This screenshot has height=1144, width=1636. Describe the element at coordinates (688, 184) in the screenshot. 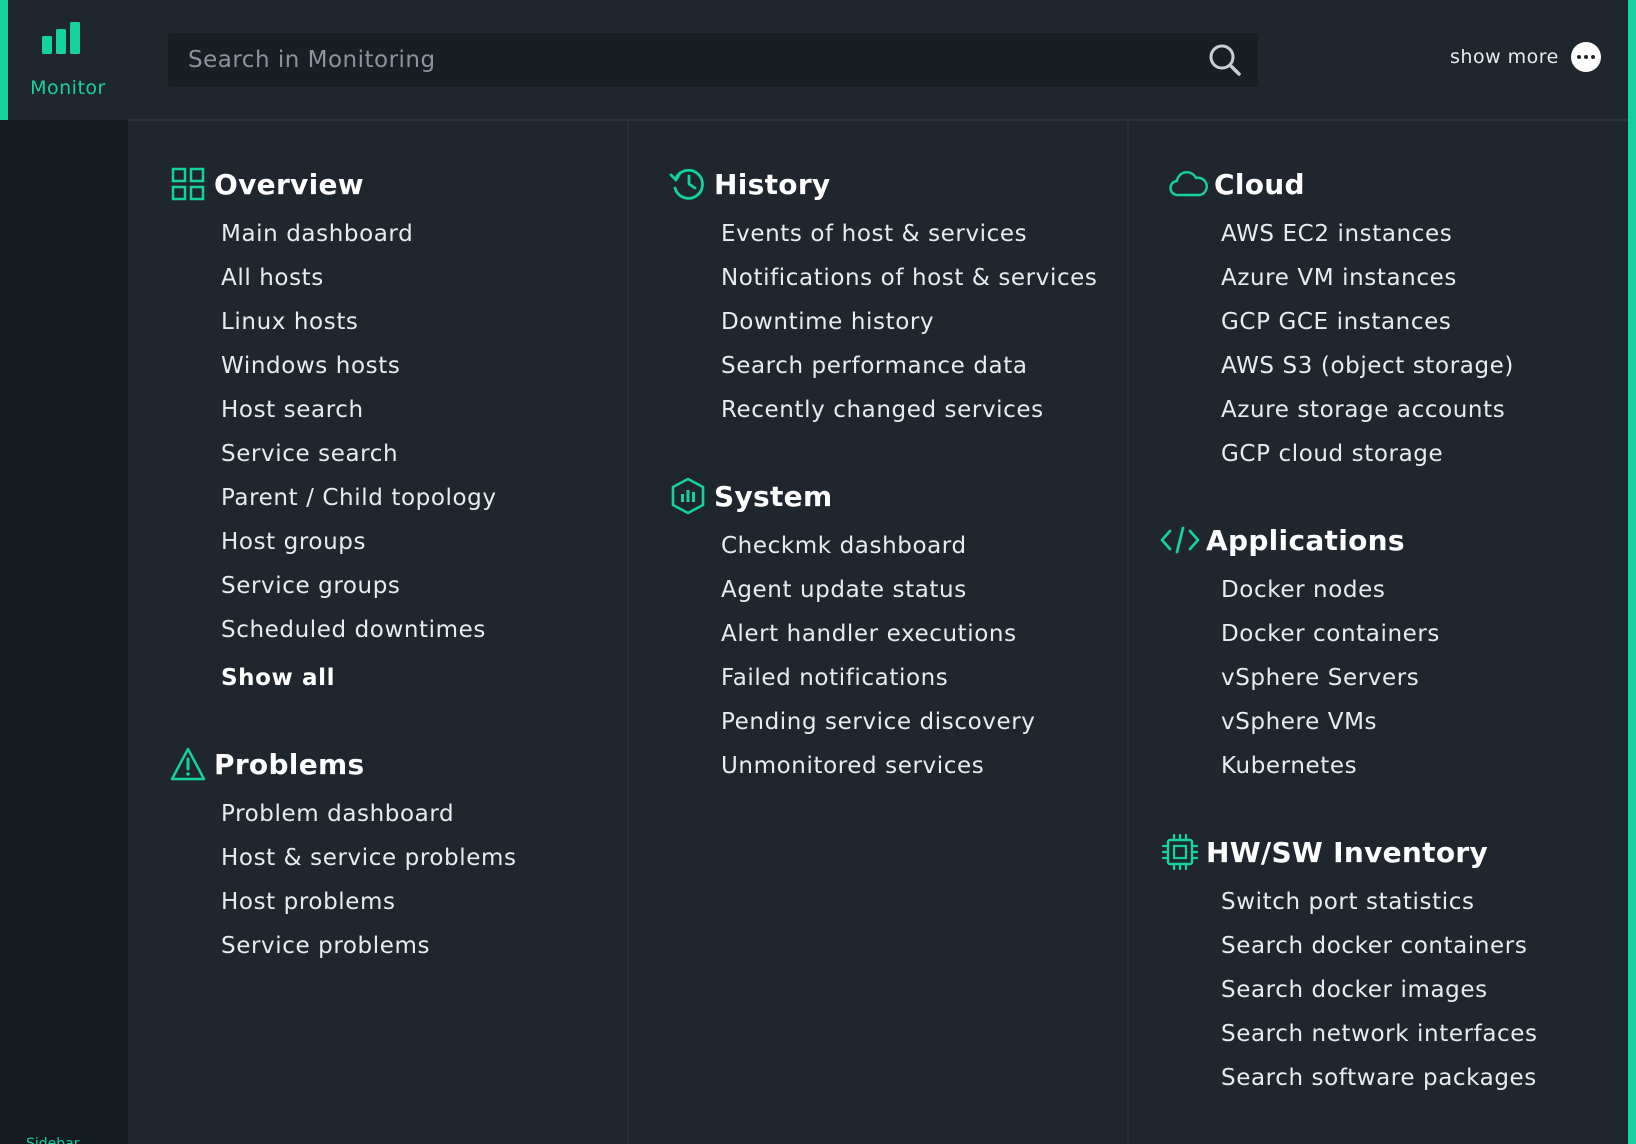

I see `history-clock-icon` at that location.